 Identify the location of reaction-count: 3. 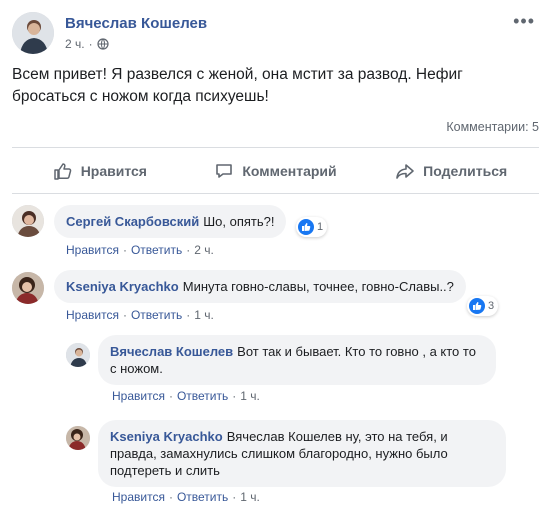
(483, 306).